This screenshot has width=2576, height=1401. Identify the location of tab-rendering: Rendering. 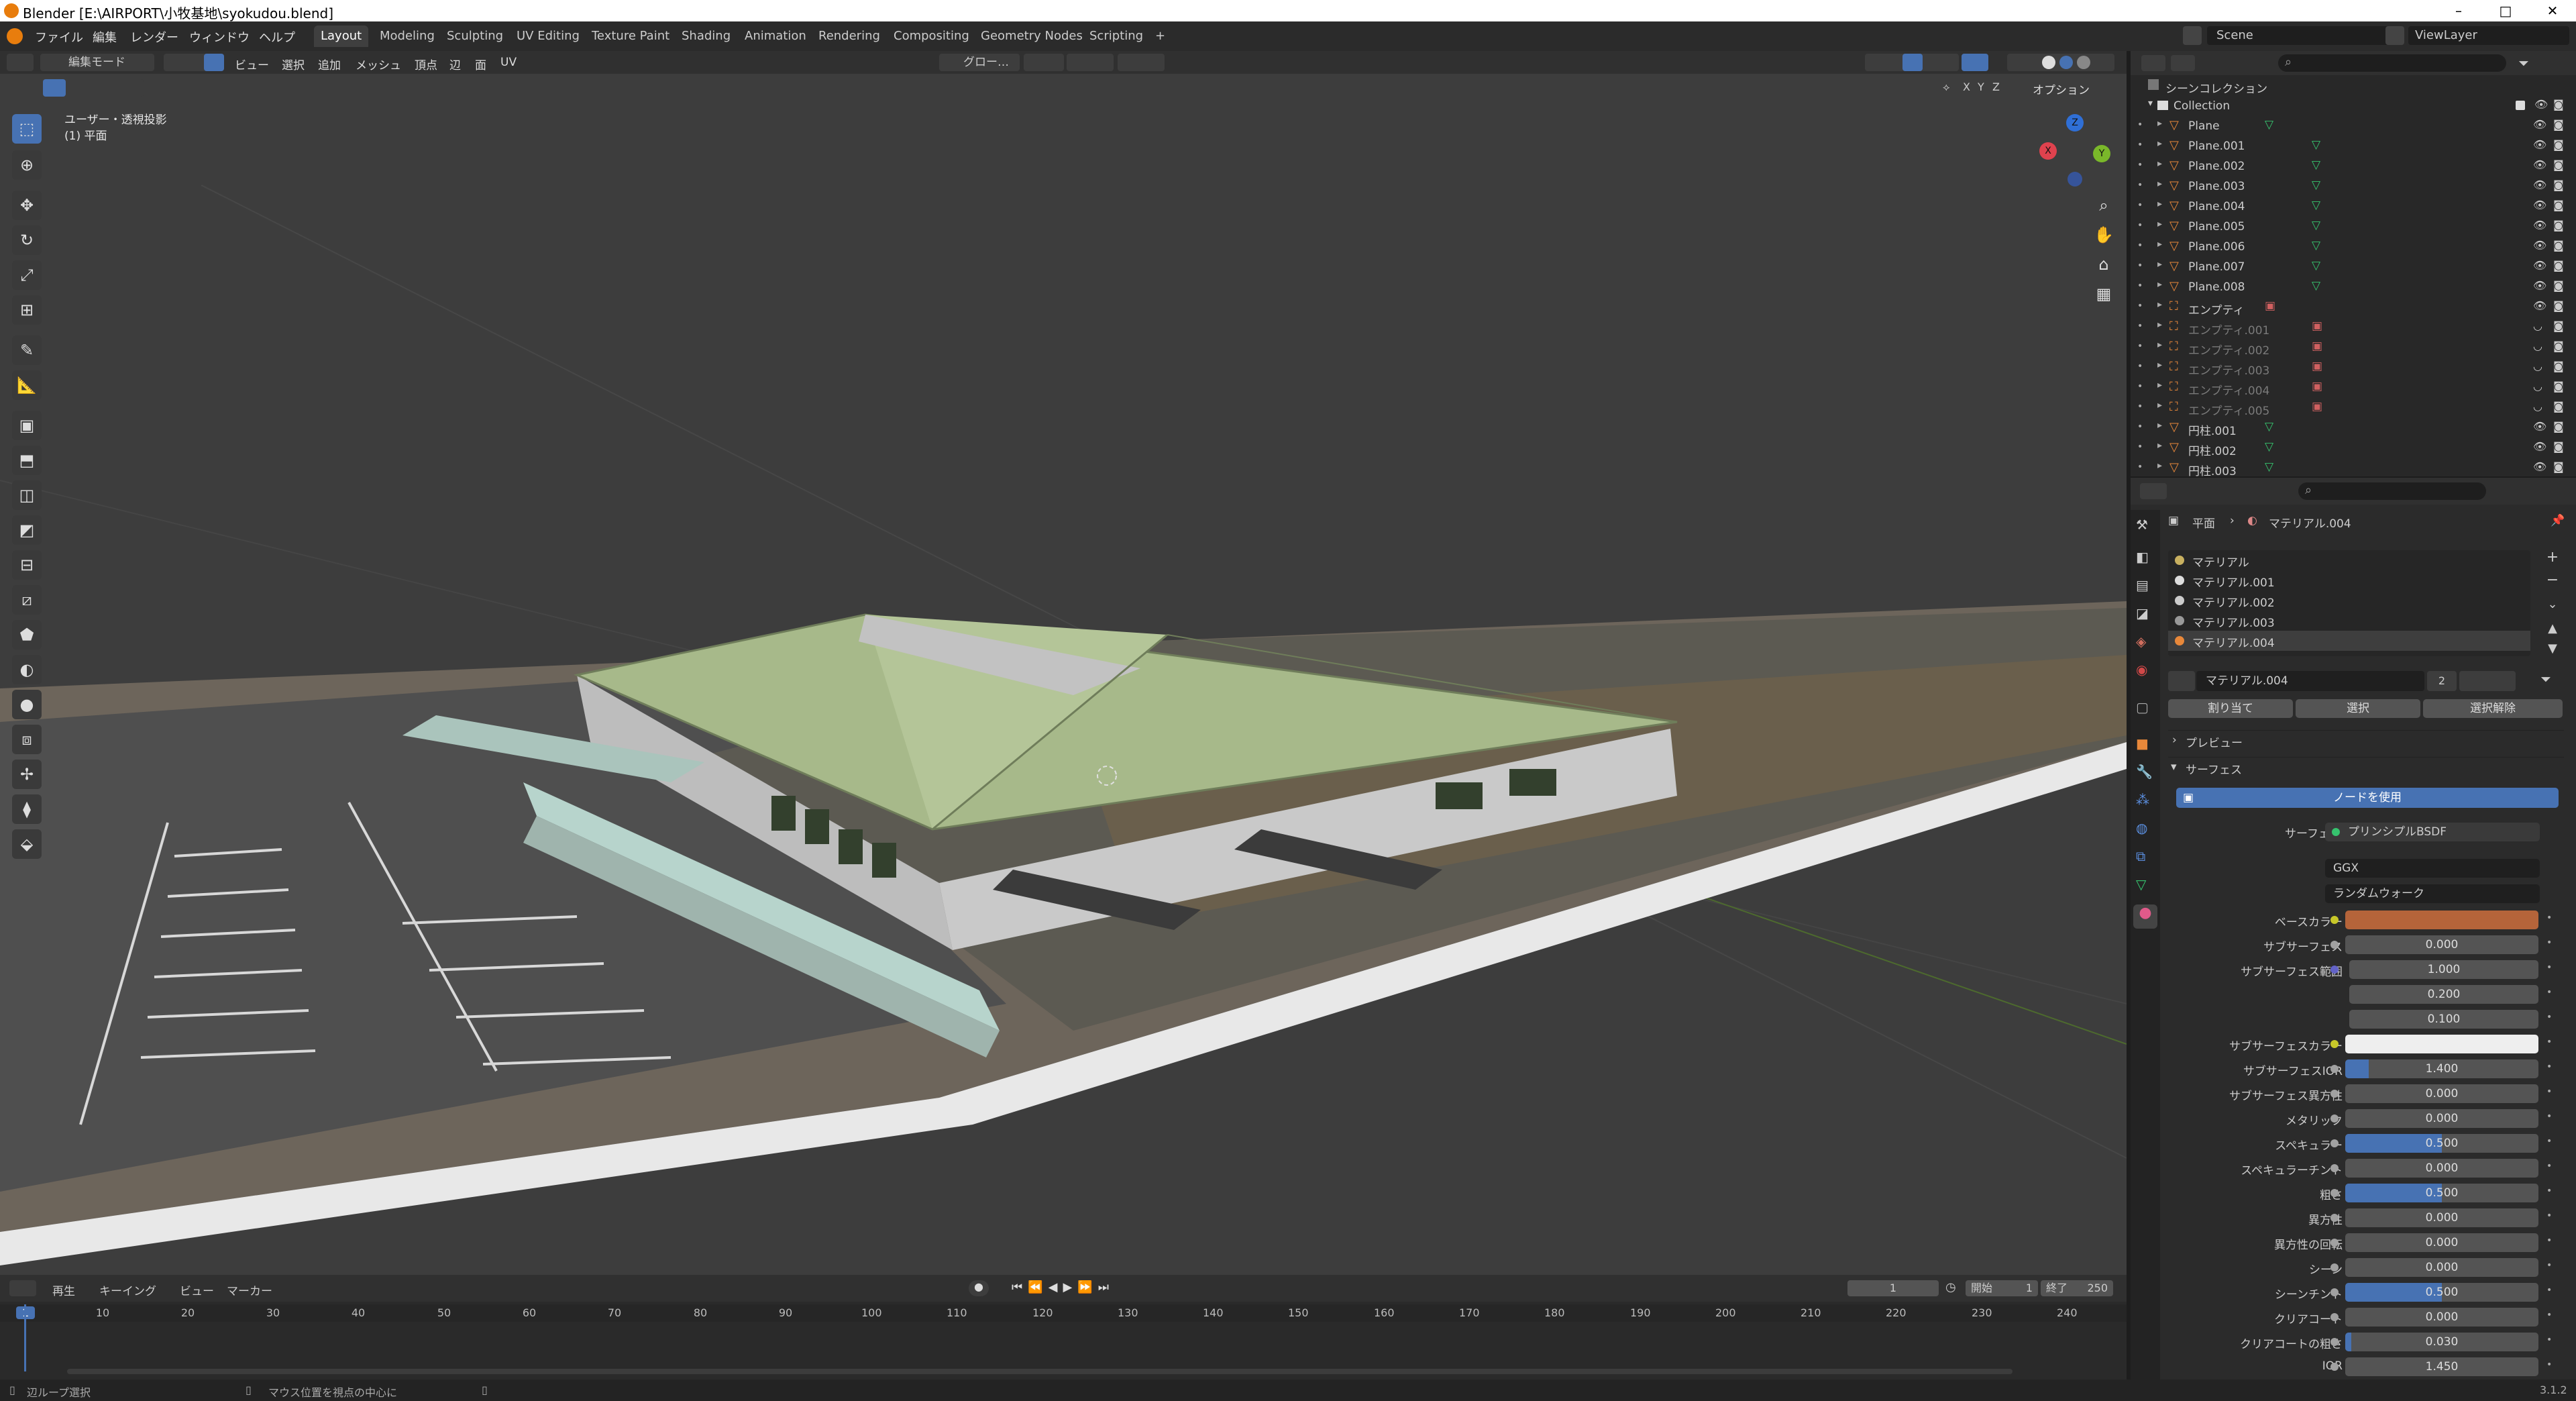
(849, 36).